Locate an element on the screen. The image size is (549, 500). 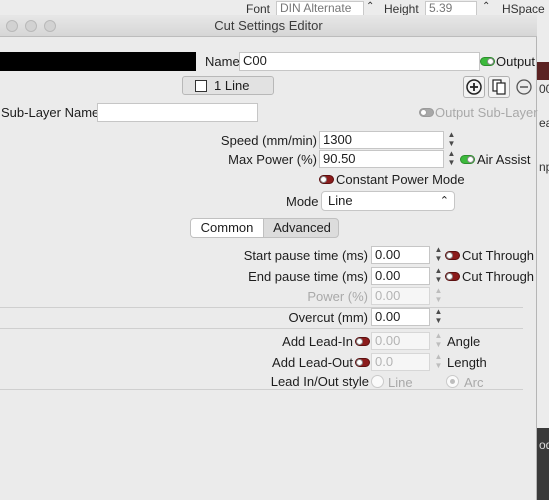
remove-sublayer-button is located at coordinates (524, 87).